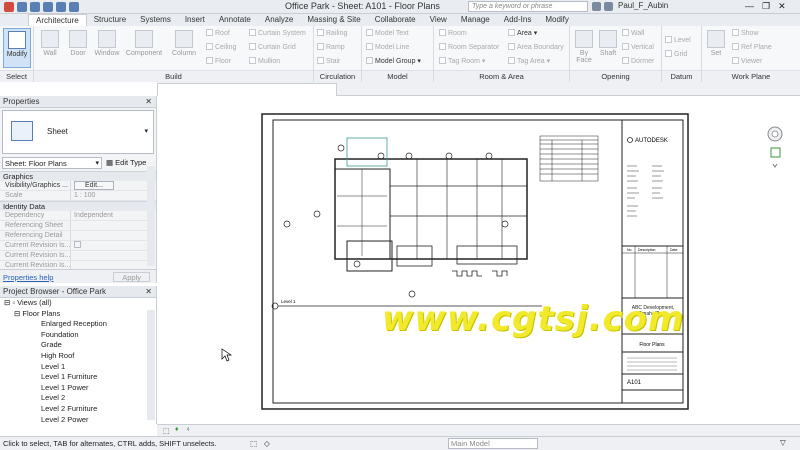  I want to click on tab-analyze: Analyze, so click(279, 20).